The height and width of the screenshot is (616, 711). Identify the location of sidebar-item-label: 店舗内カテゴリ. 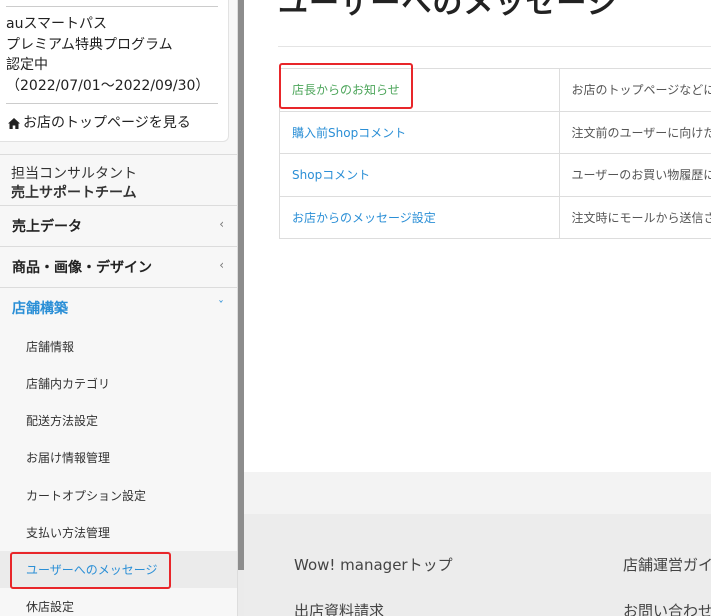
(68, 384).